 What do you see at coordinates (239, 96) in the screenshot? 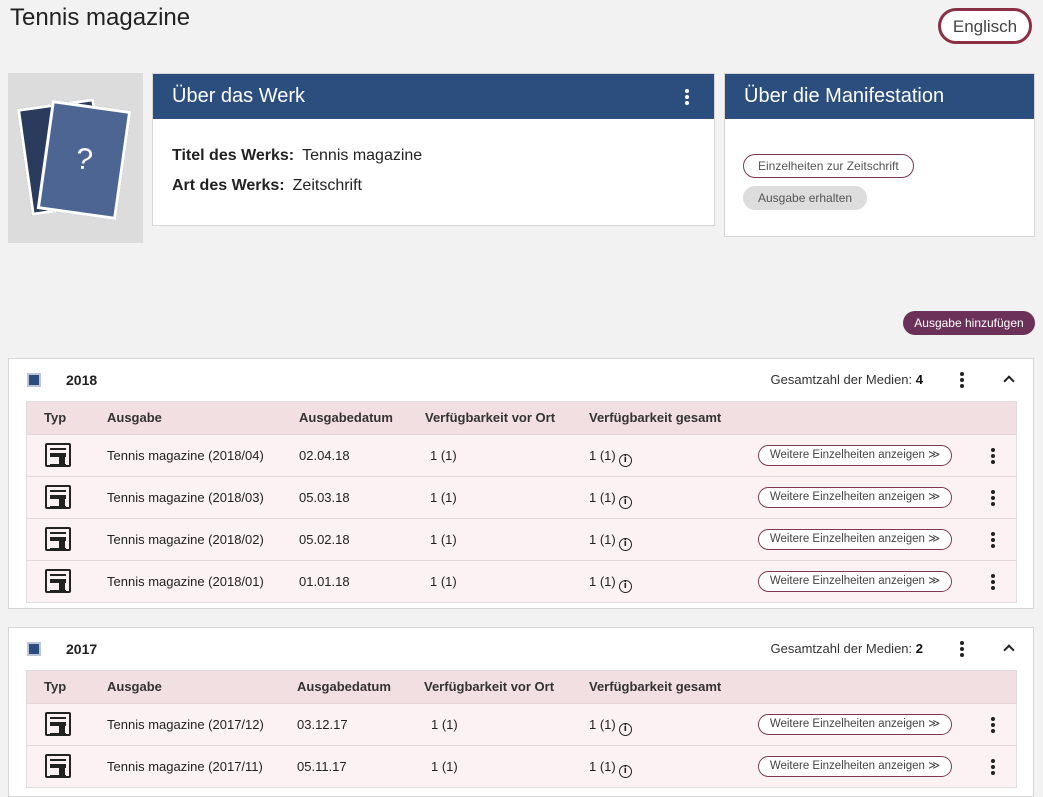
I see `work-card-title: Über das Werk` at bounding box center [239, 96].